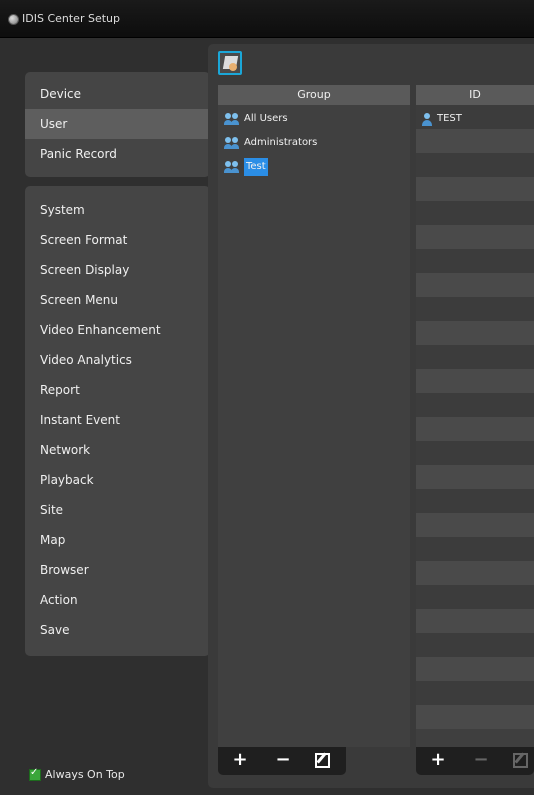  I want to click on menu-item-network: Network, so click(117, 450).